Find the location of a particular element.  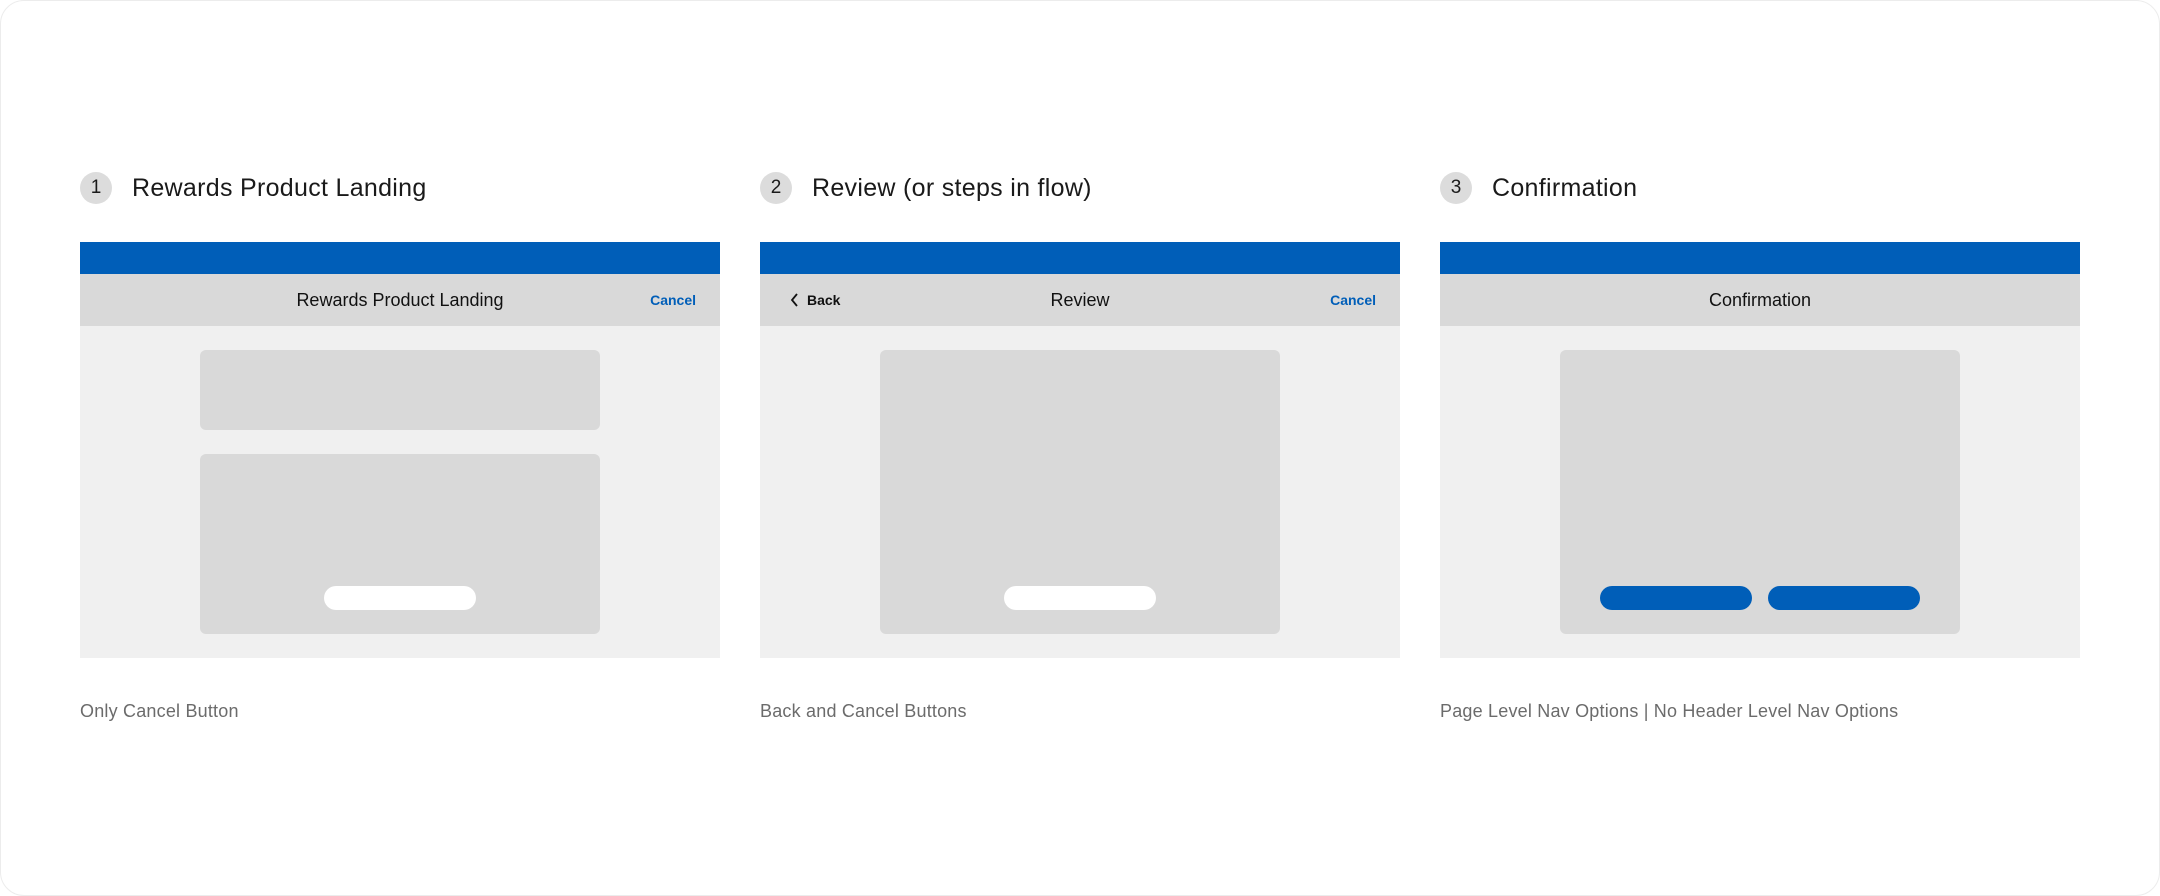

nav-bar: Review Back Cancel is located at coordinates (1080, 300).